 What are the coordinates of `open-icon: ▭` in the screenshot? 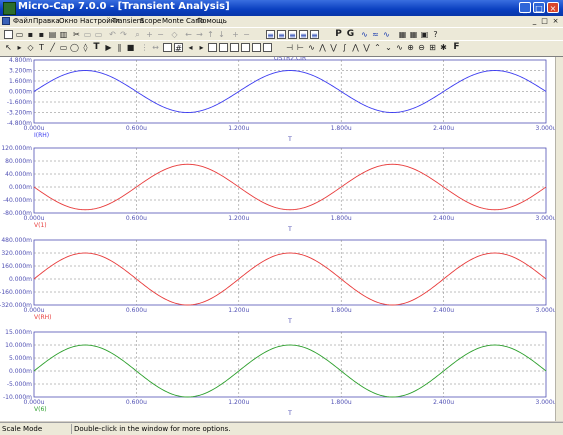 It's located at (19, 34).